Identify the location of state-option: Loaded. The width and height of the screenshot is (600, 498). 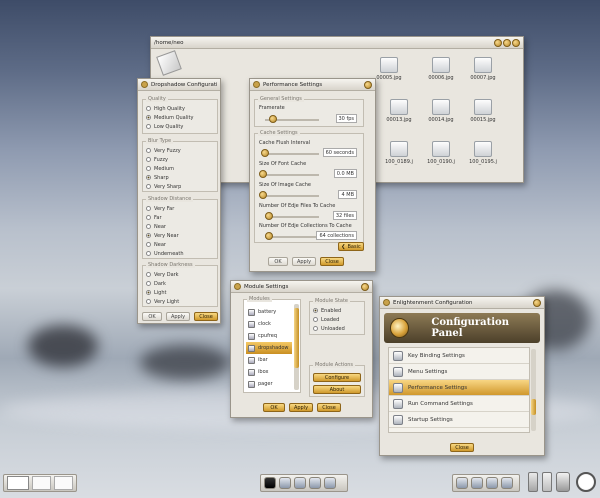
(329, 319).